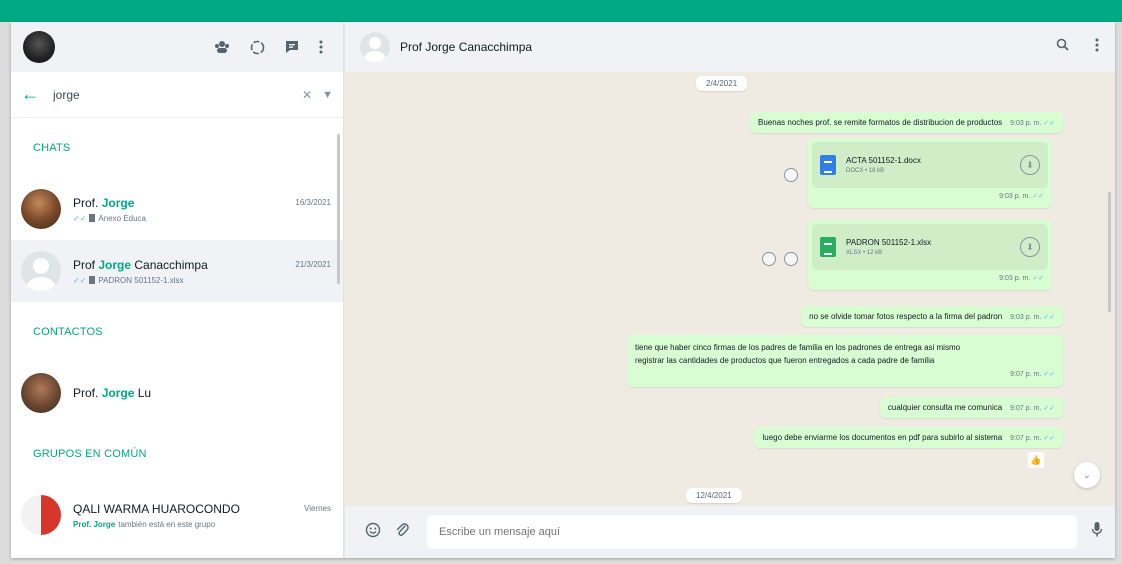 This screenshot has width=1122, height=564. I want to click on contact-item-prof-jorge-lu: Prof. Jorge Lu, so click(177, 393).